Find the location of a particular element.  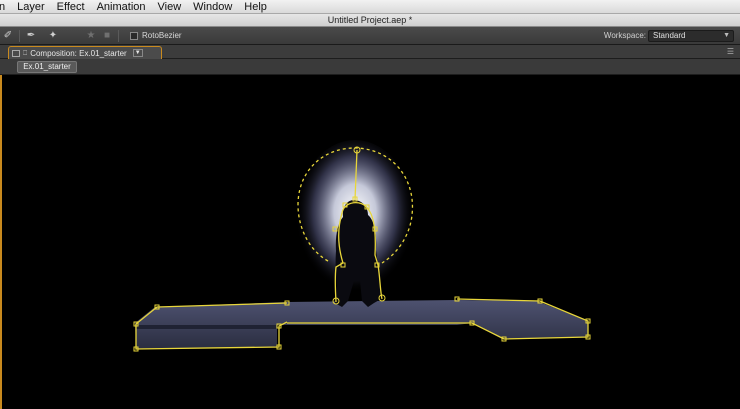

panel-tab-bar: ⎕ Composition: Ex.01_starter ▼ ☰ is located at coordinates (370, 52).